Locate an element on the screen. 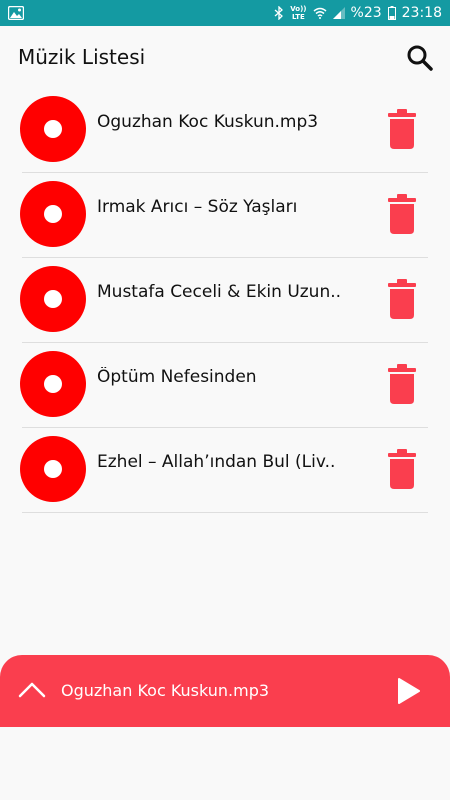 The image size is (450, 800). song-title: Irmak Arıcı – Söz Yaşları is located at coordinates (197, 207).